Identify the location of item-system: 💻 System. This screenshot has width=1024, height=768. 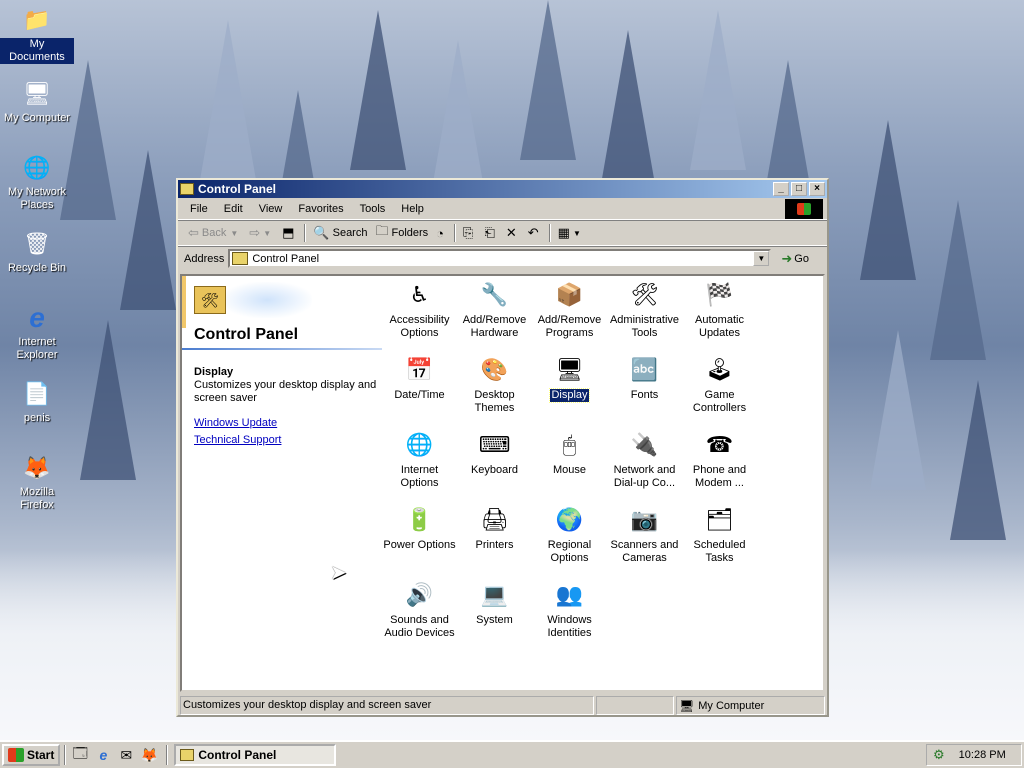
(494, 602).